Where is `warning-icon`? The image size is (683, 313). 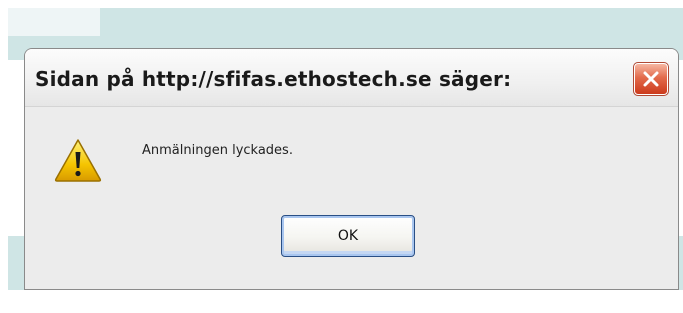
warning-icon is located at coordinates (78, 160).